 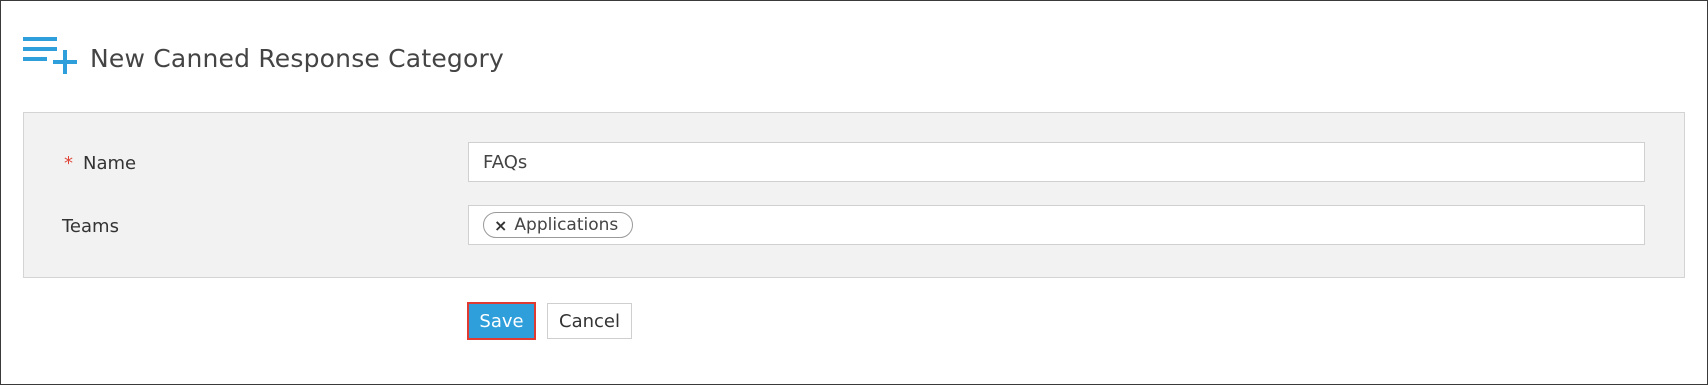 I want to click on name-label: * Name, so click(x=100, y=163).